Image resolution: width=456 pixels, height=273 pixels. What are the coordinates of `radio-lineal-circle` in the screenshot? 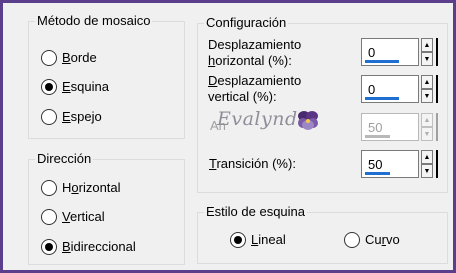 It's located at (238, 240).